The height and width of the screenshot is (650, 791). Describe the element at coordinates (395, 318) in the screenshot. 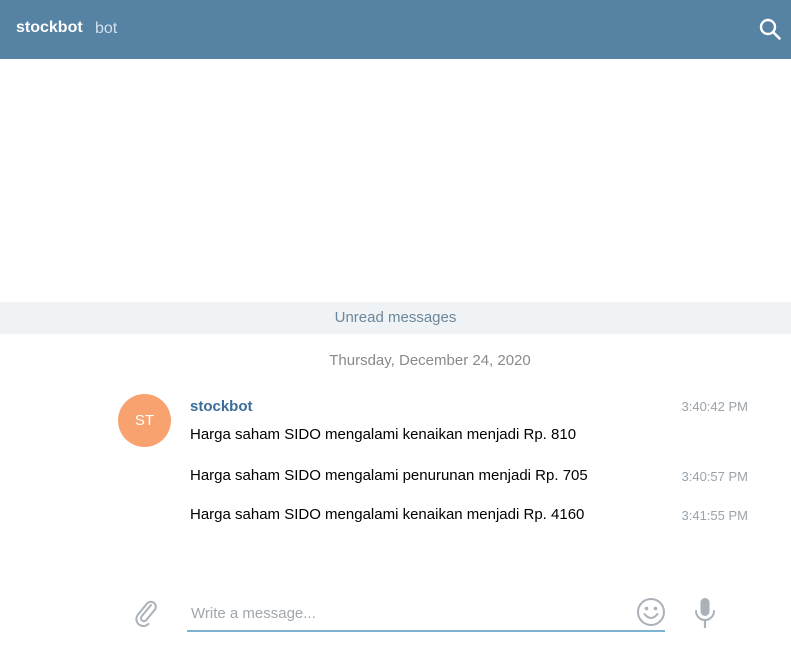

I see `unread-messages-bar: Unread messages` at that location.